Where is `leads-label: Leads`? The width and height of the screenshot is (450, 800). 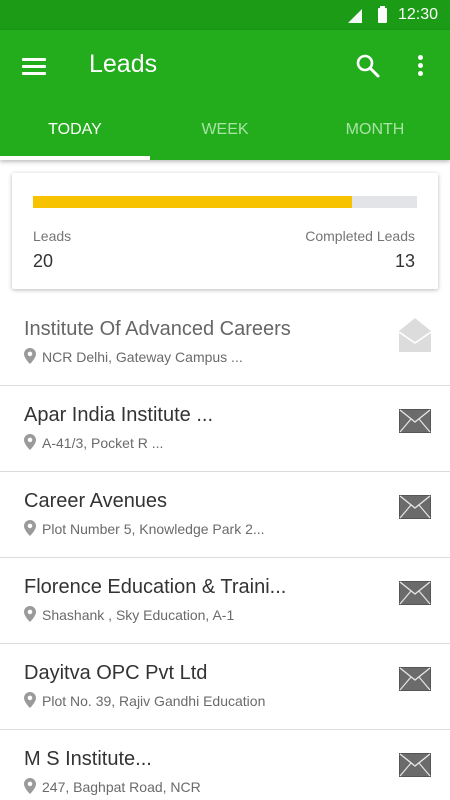
leads-label: Leads is located at coordinates (52, 236).